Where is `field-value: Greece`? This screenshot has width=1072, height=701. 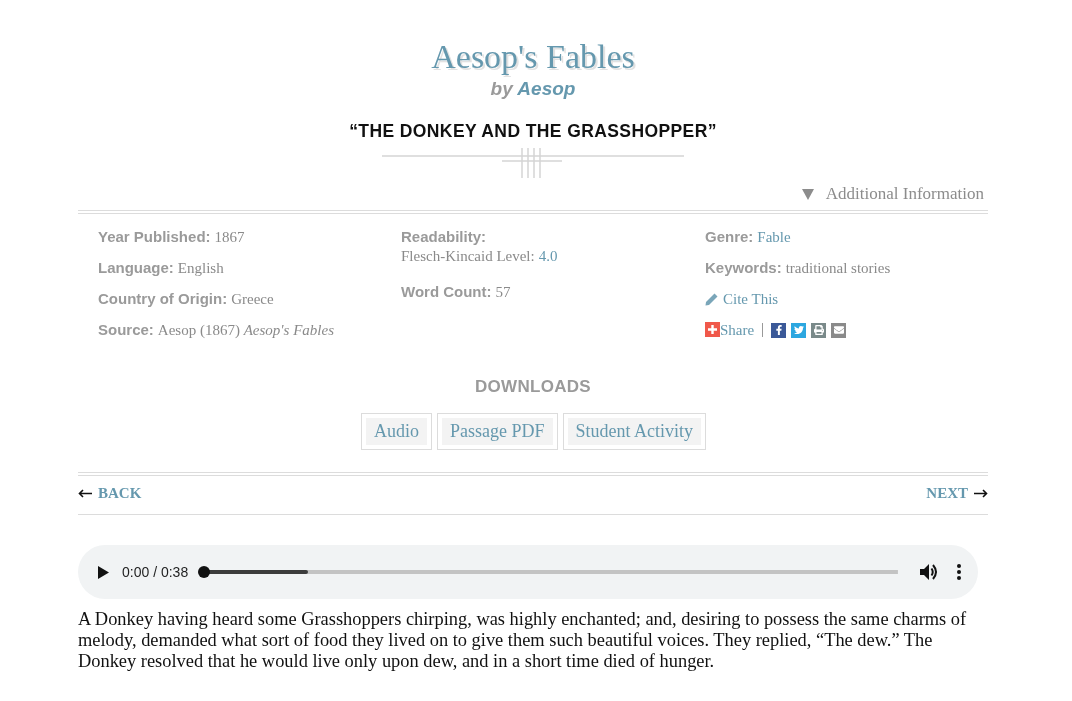
field-value: Greece is located at coordinates (252, 299).